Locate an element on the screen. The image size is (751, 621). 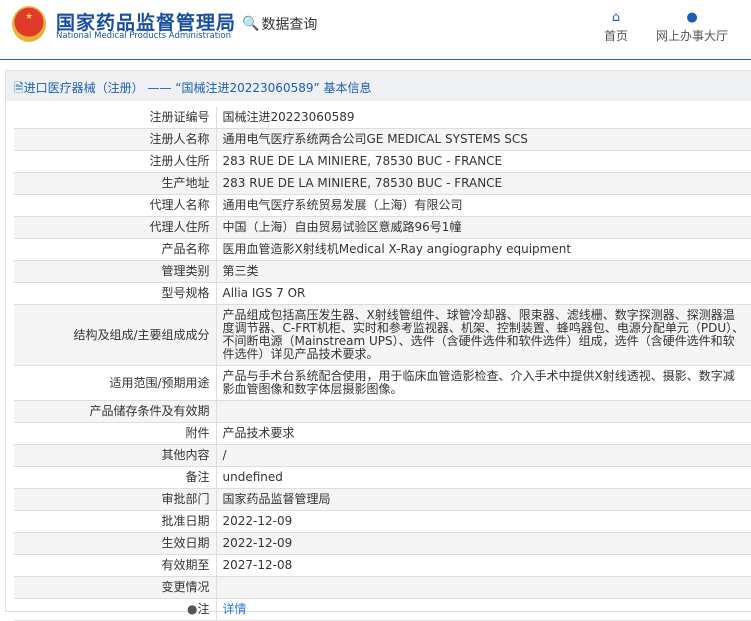
table-row: 代理人住所 中国（上海）自由贸易试验区意威路96号1幢 is located at coordinates (382, 227).